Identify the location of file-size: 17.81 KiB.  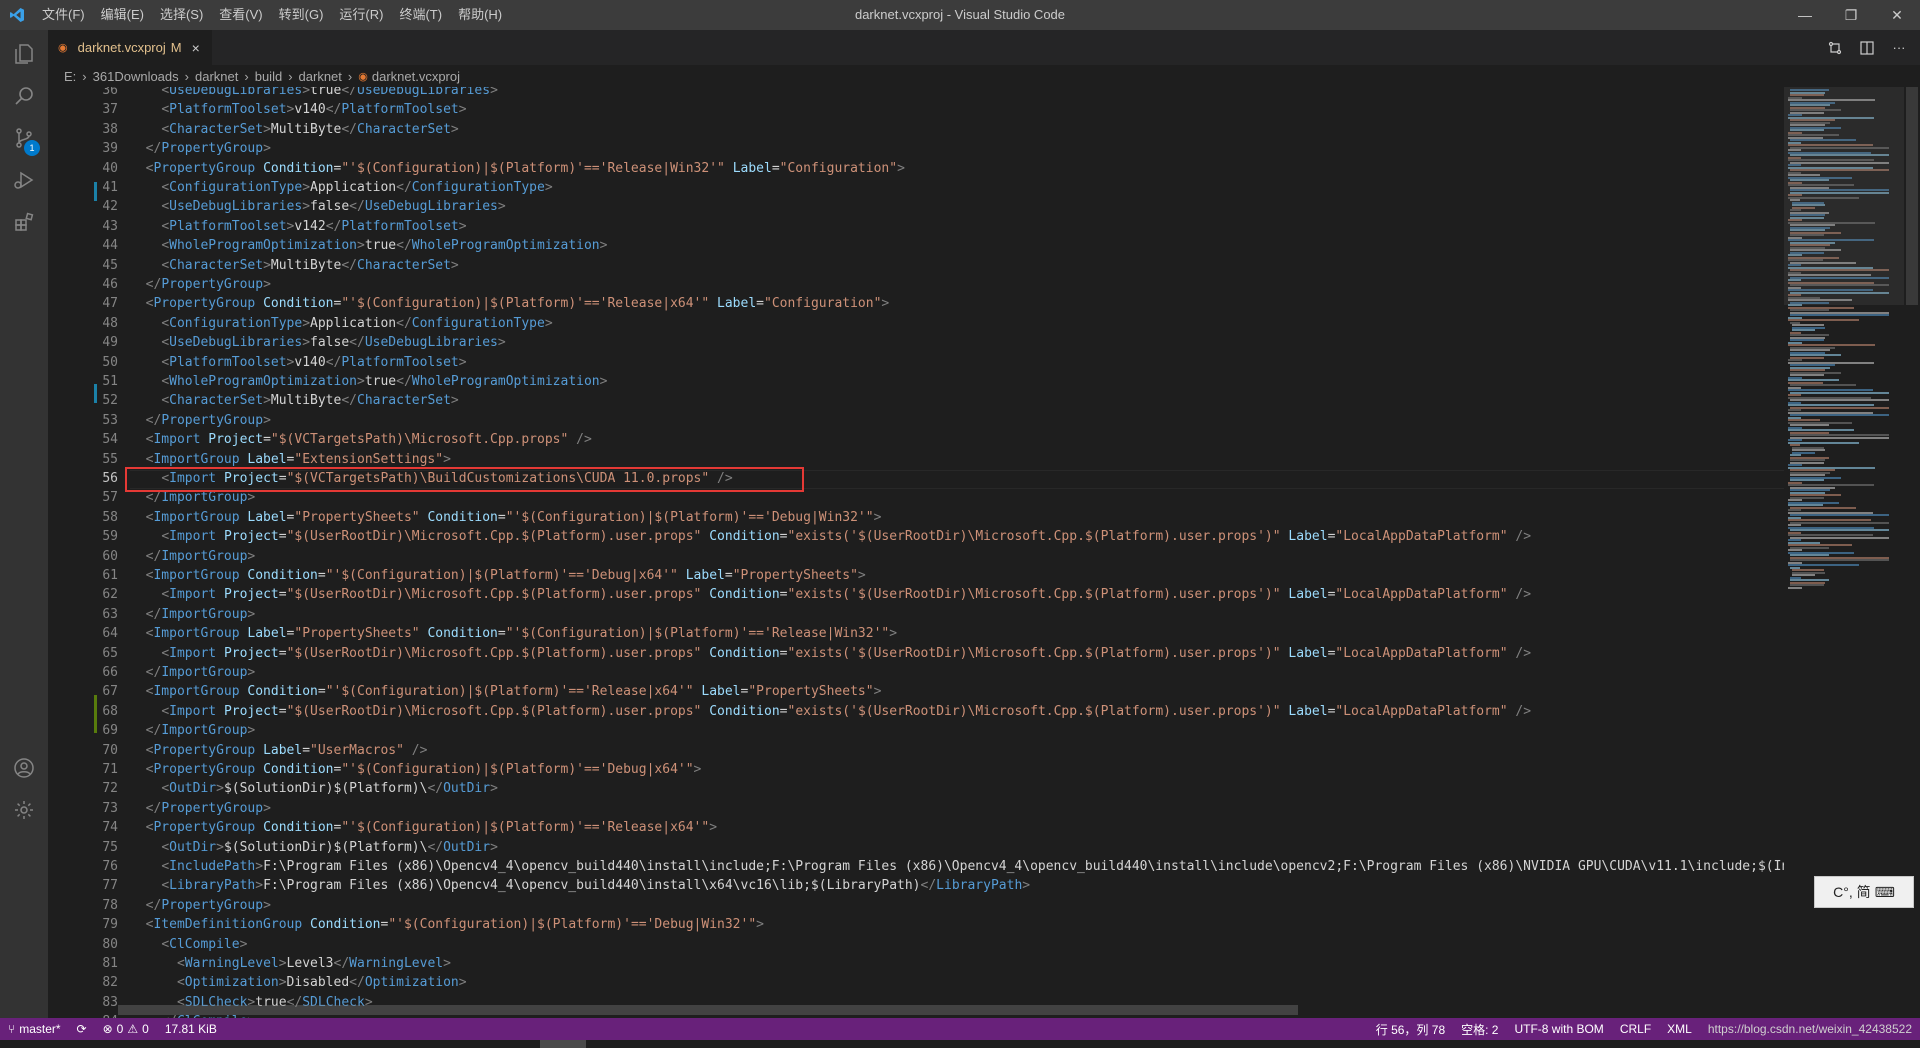
(190, 1029).